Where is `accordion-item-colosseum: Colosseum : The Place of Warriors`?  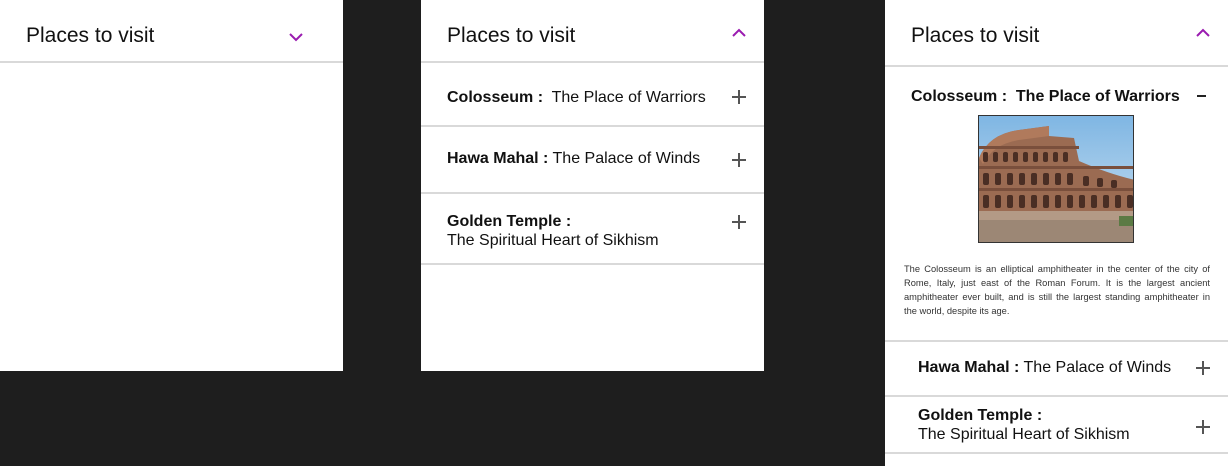 accordion-item-colosseum: Colosseum : The Place of Warriors is located at coordinates (592, 95).